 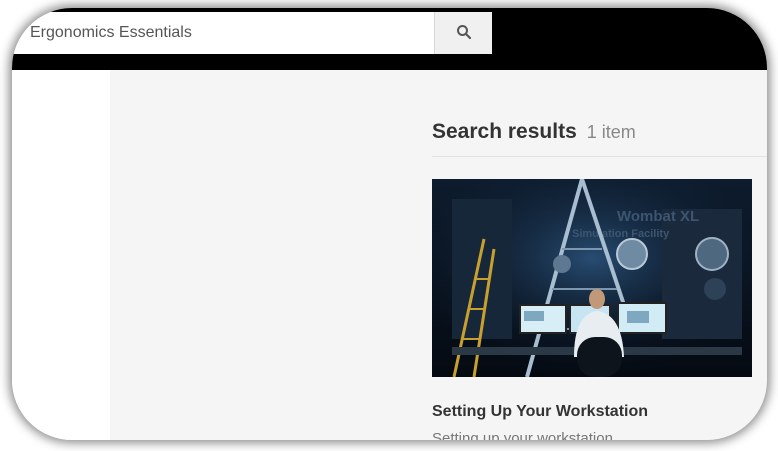 I want to click on search-bar, so click(x=252, y=33).